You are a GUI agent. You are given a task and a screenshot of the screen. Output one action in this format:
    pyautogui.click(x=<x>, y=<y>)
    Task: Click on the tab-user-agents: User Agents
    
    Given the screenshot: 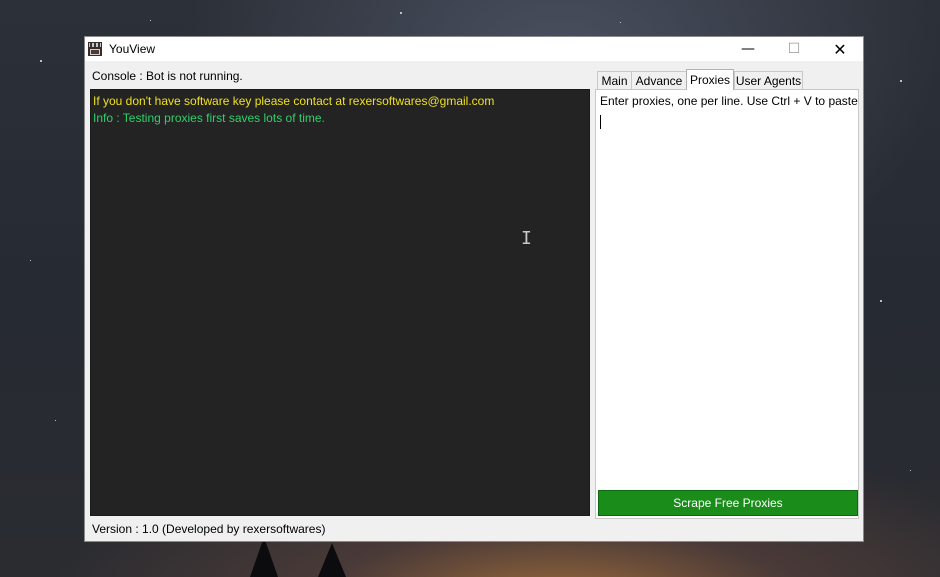 What is the action you would take?
    pyautogui.click(x=768, y=80)
    